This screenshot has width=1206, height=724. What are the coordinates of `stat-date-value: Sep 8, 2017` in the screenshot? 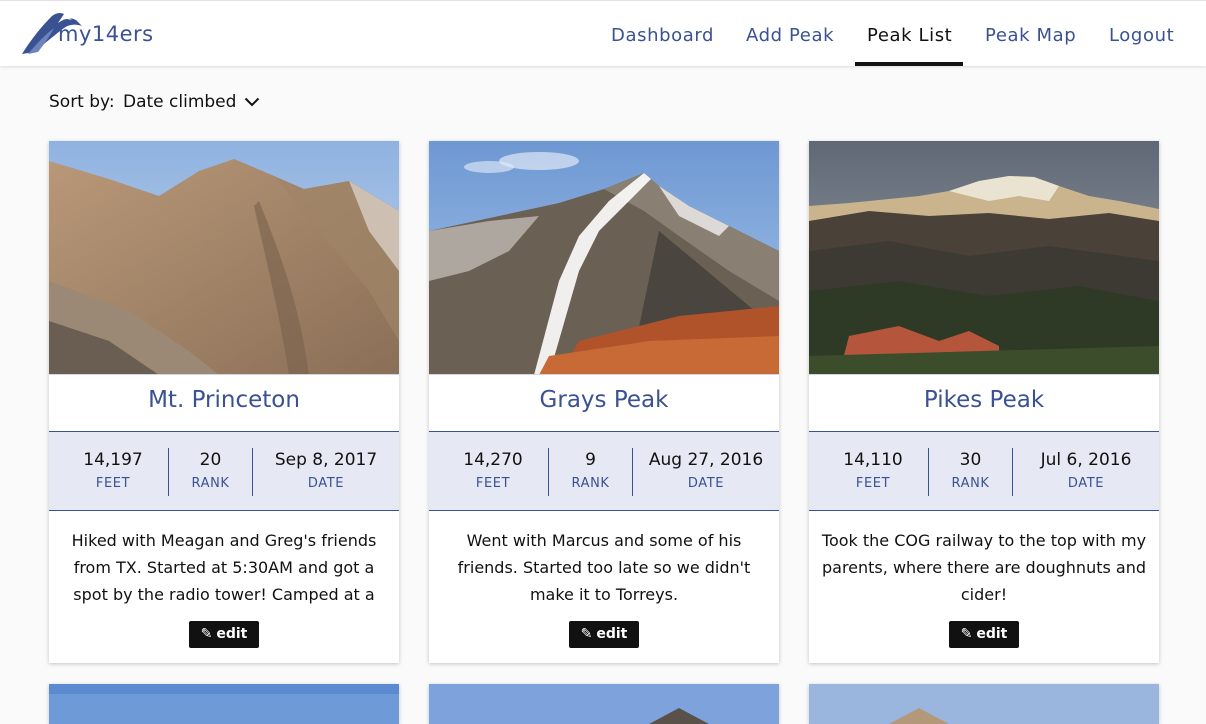 It's located at (326, 460).